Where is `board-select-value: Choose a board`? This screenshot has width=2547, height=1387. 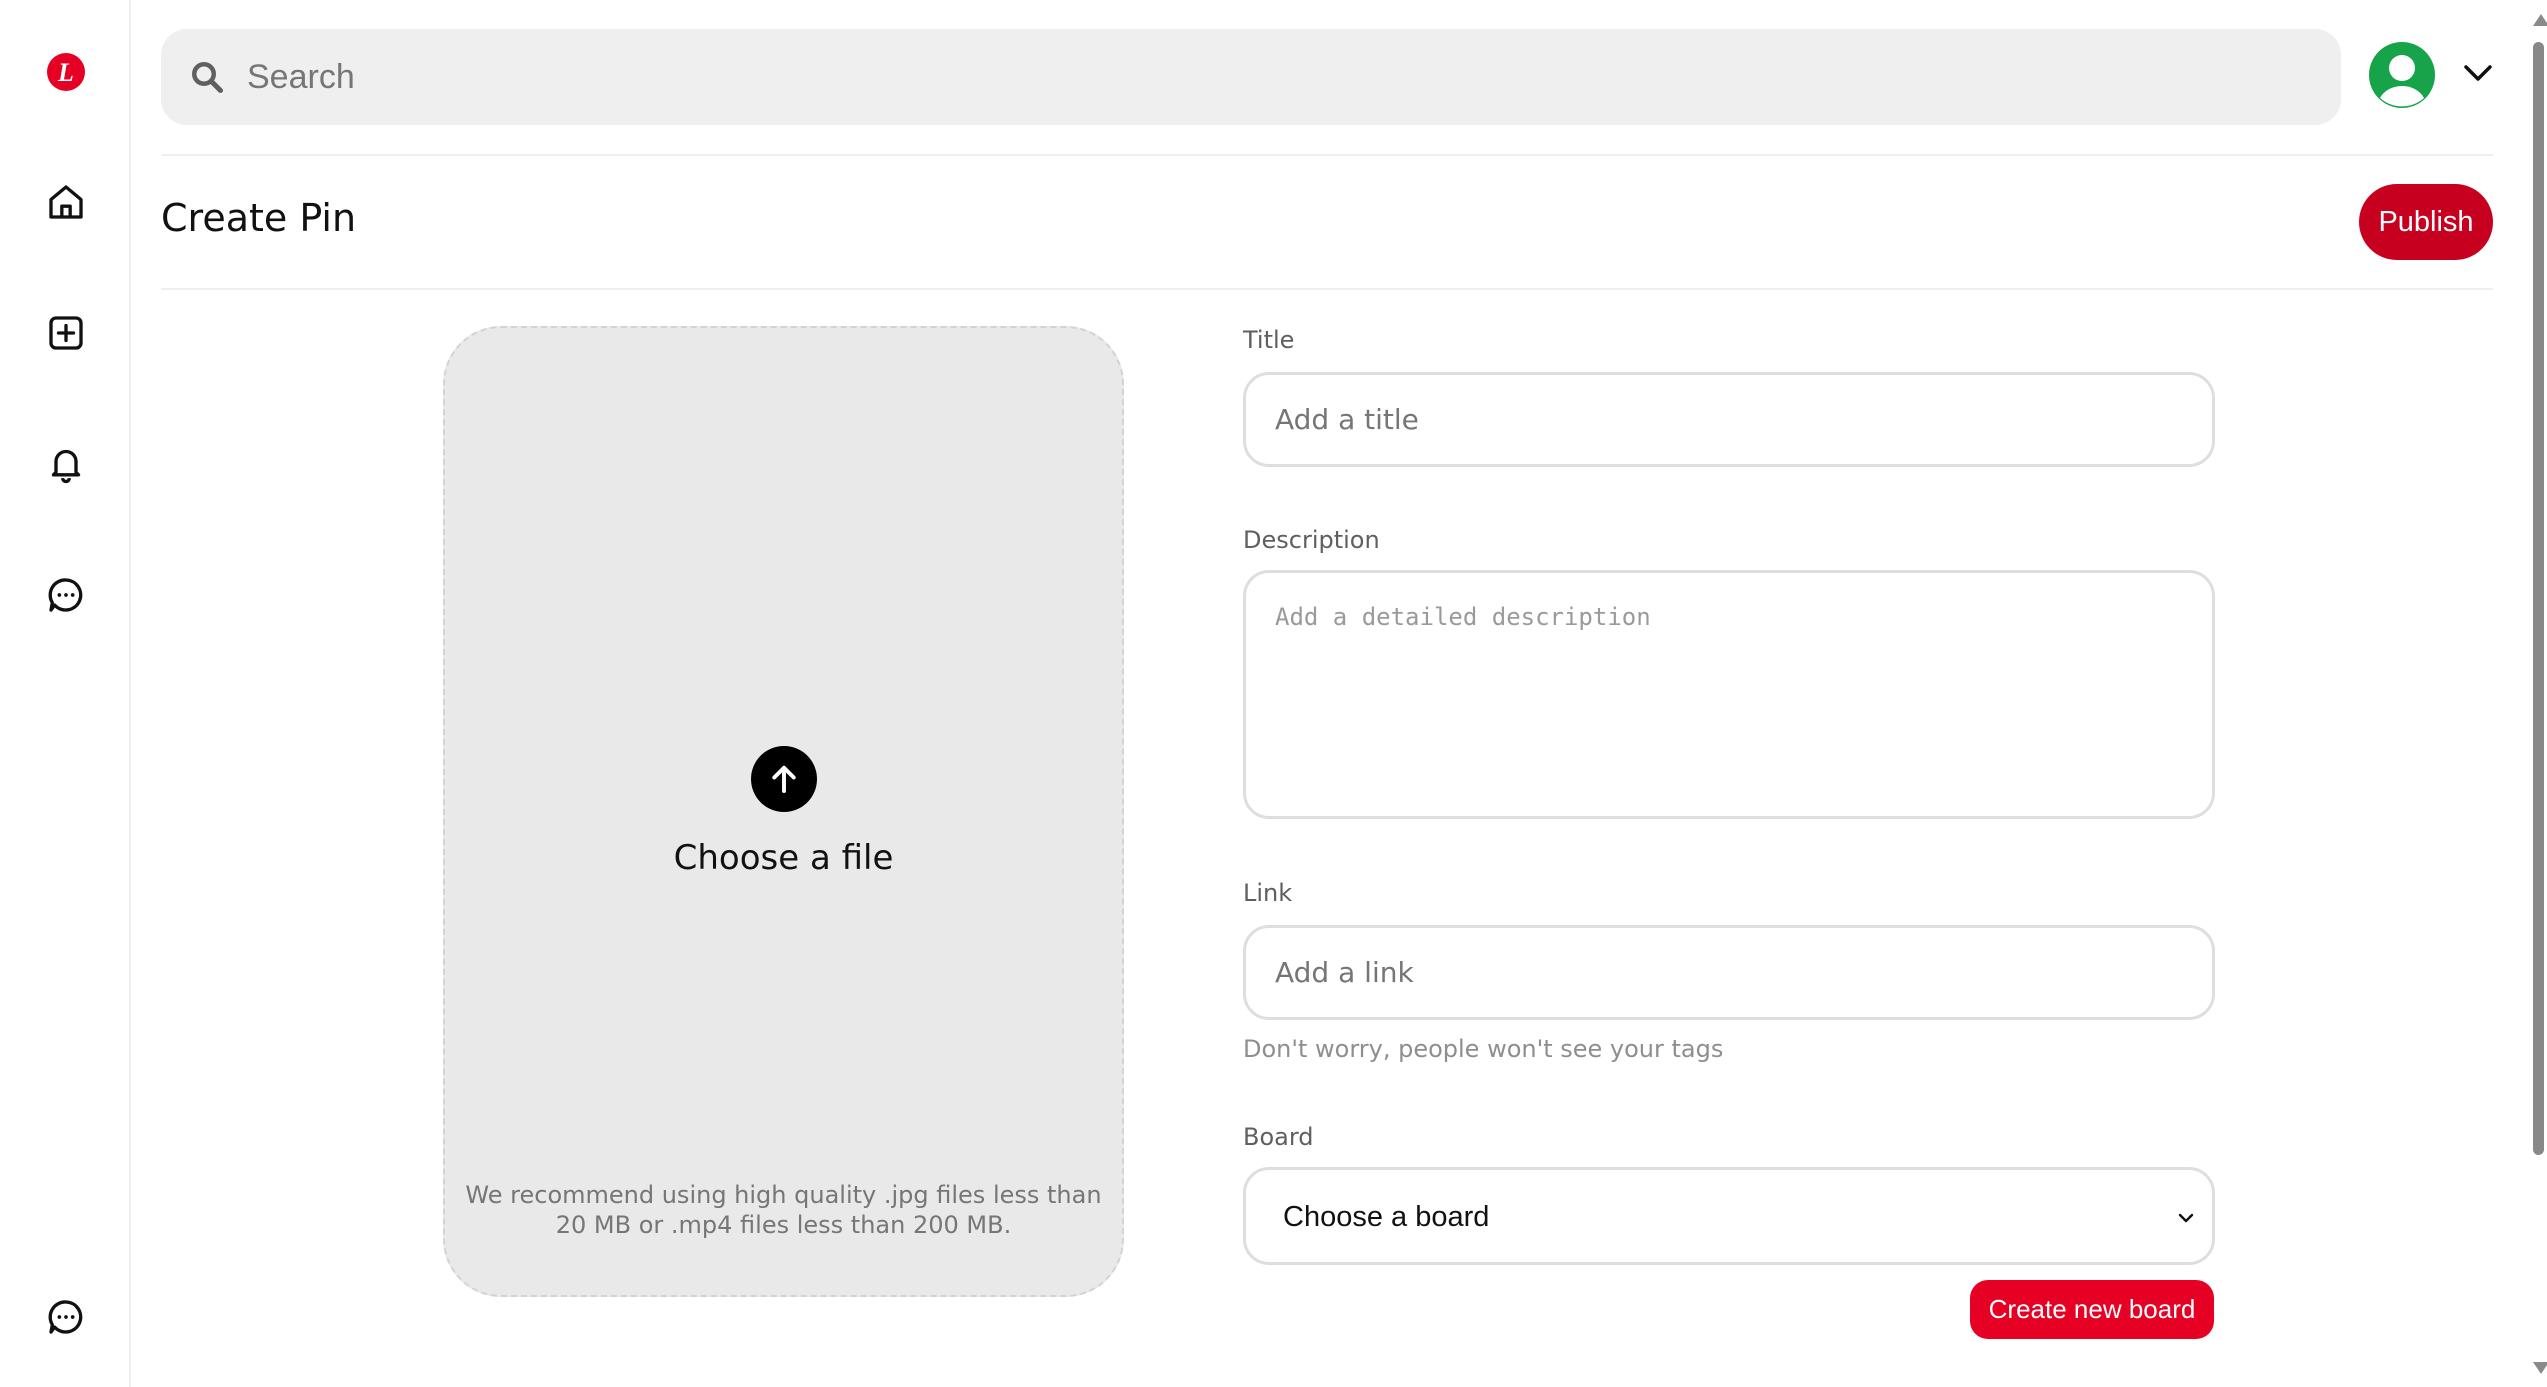 board-select-value: Choose a board is located at coordinates (1386, 1217).